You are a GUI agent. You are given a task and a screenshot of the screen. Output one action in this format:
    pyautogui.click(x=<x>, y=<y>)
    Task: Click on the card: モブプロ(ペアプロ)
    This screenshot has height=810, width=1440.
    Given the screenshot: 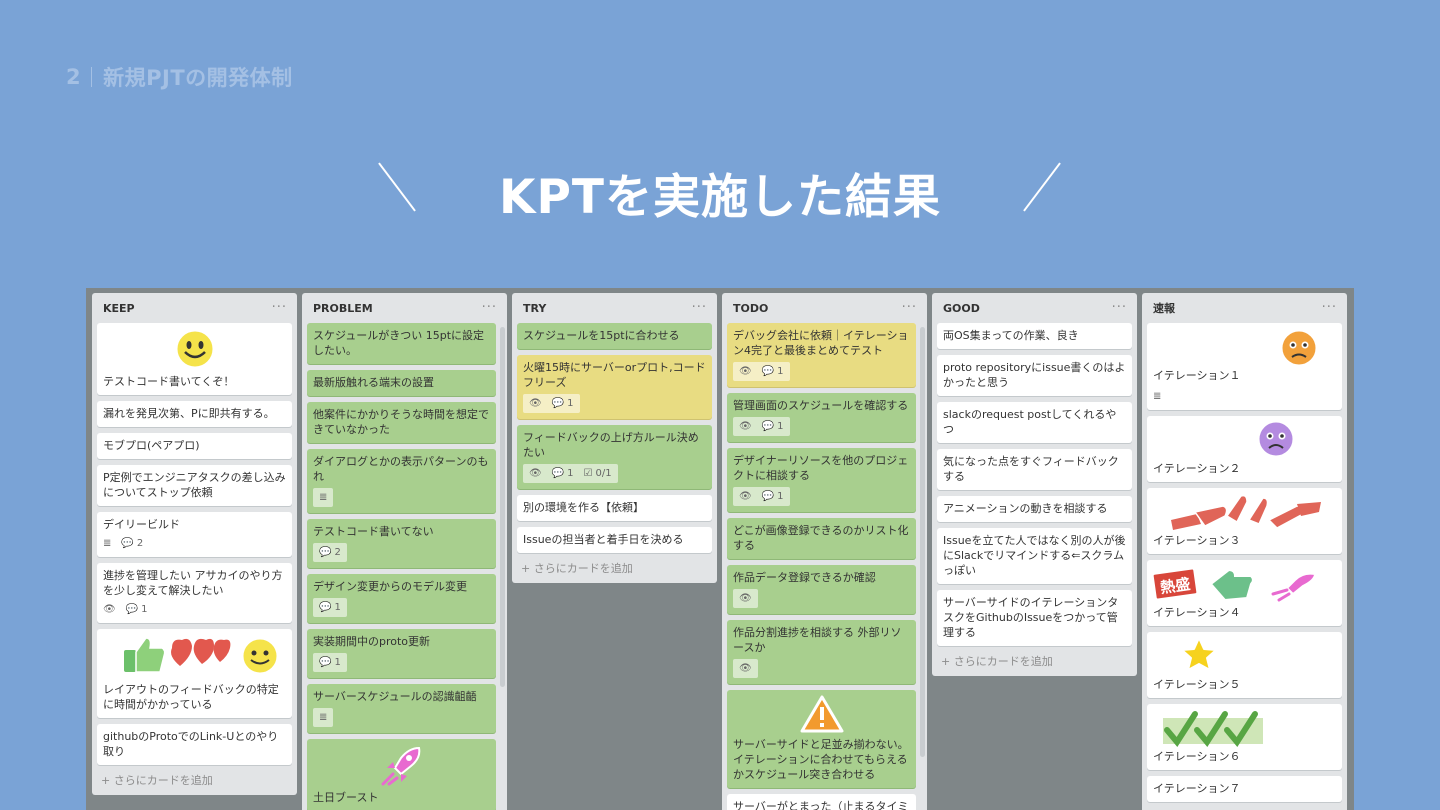 What is the action you would take?
    pyautogui.click(x=194, y=446)
    